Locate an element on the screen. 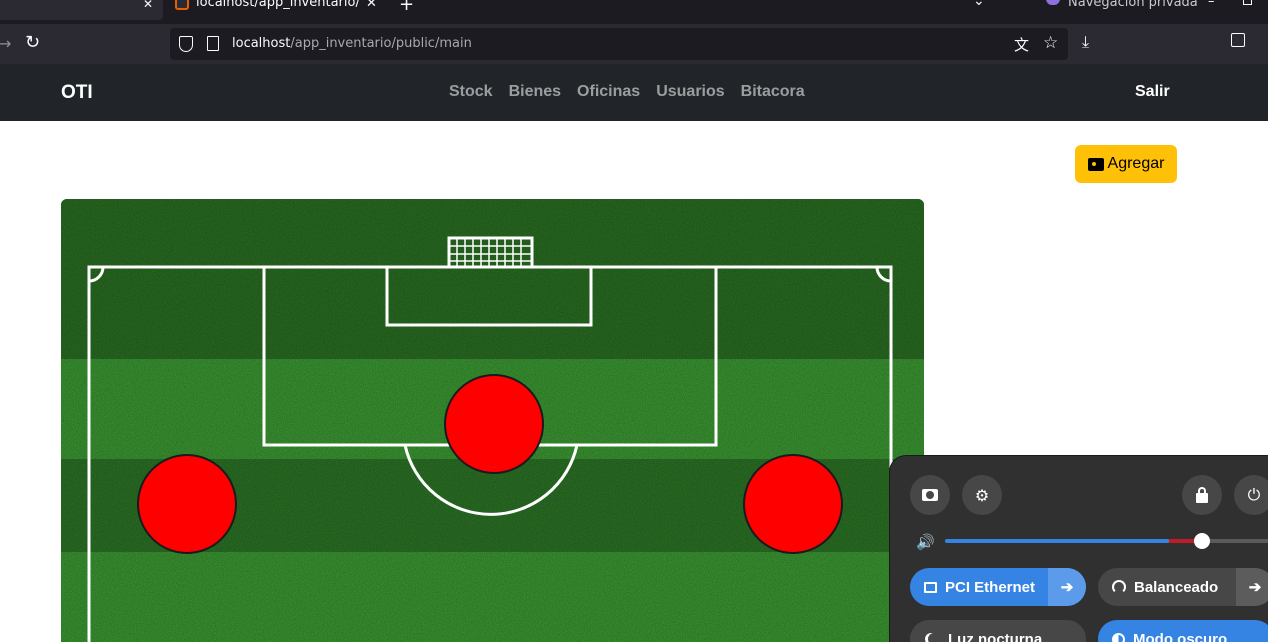 This screenshot has height=642, width=1268. toggle-ethernet-label: PCI Ethernet is located at coordinates (990, 587).